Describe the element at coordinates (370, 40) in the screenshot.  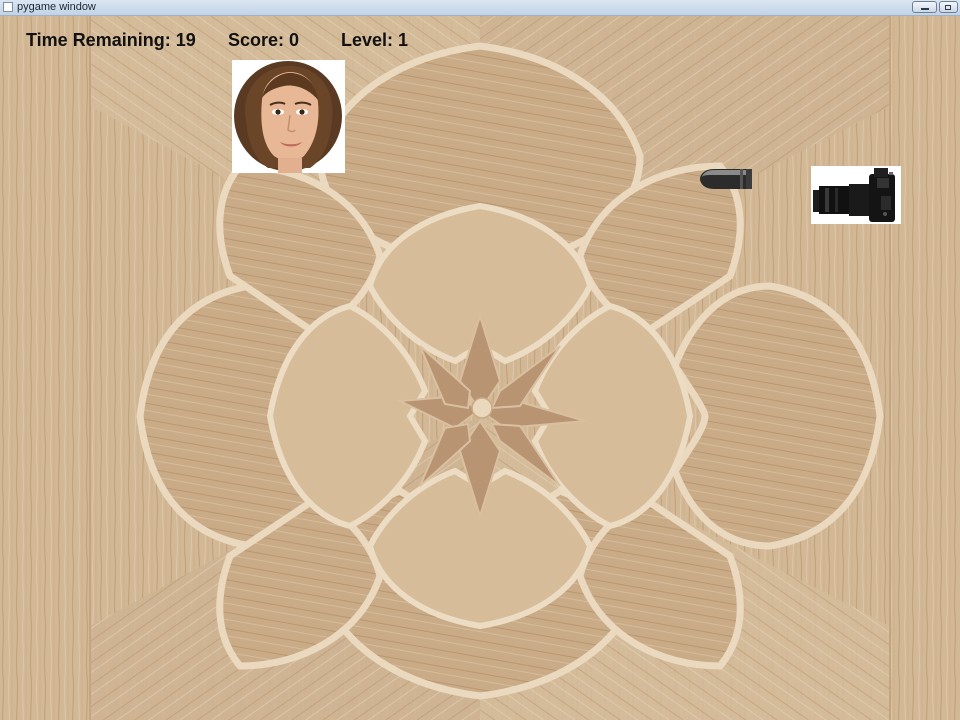
I see `level-label: Level:` at that location.